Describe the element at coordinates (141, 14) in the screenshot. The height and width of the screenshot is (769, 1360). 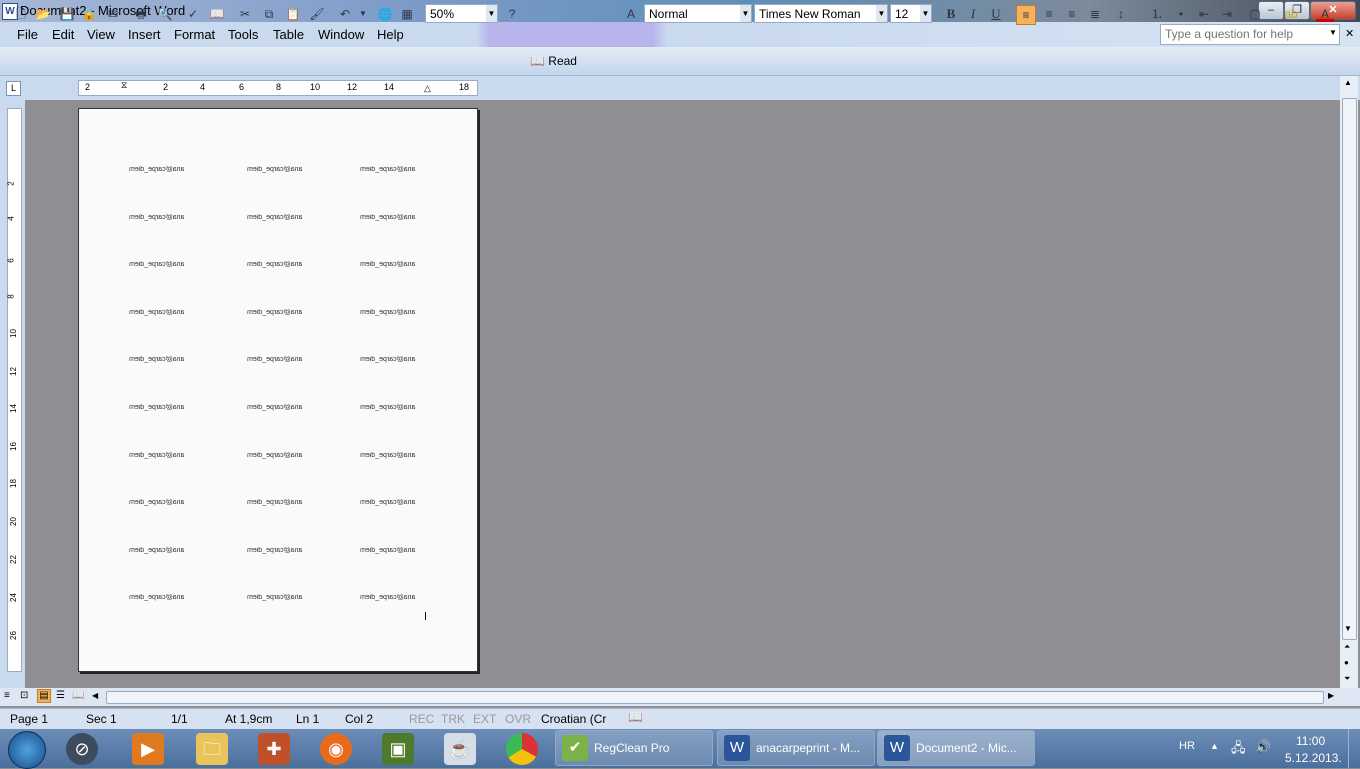
I see `print-icon: 🖶` at that location.